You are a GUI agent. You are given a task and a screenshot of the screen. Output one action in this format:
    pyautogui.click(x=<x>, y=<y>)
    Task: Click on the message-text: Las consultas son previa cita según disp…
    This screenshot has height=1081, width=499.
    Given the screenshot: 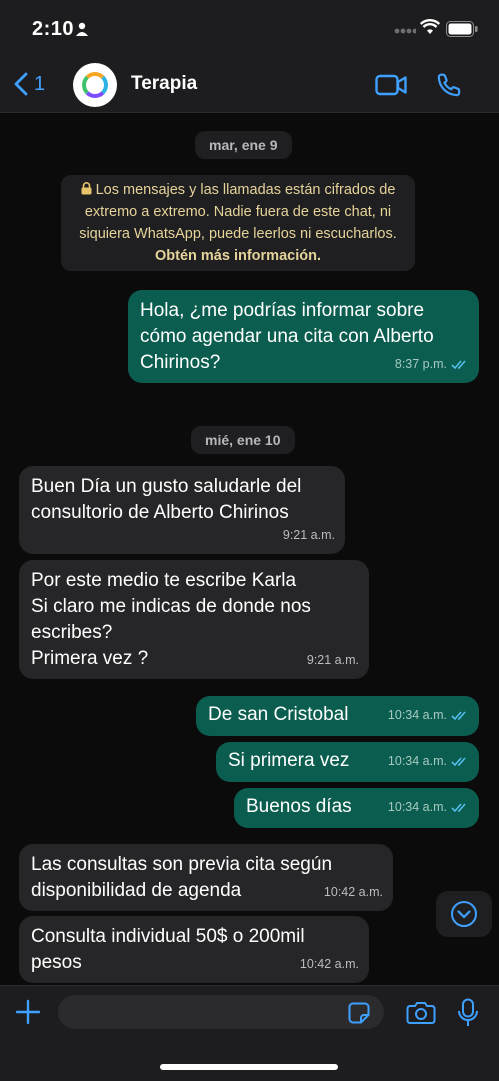 What is the action you would take?
    pyautogui.click(x=182, y=877)
    